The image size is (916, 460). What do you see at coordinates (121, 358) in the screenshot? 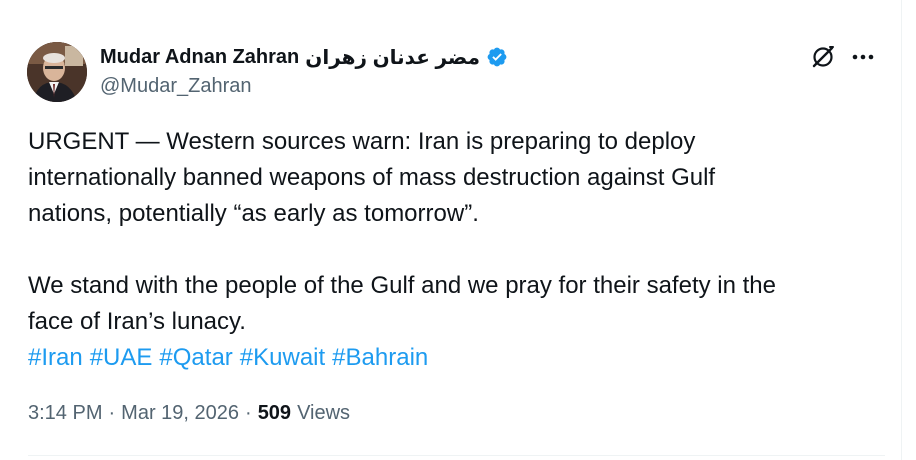
I see `hashtag-link: #UAE` at bounding box center [121, 358].